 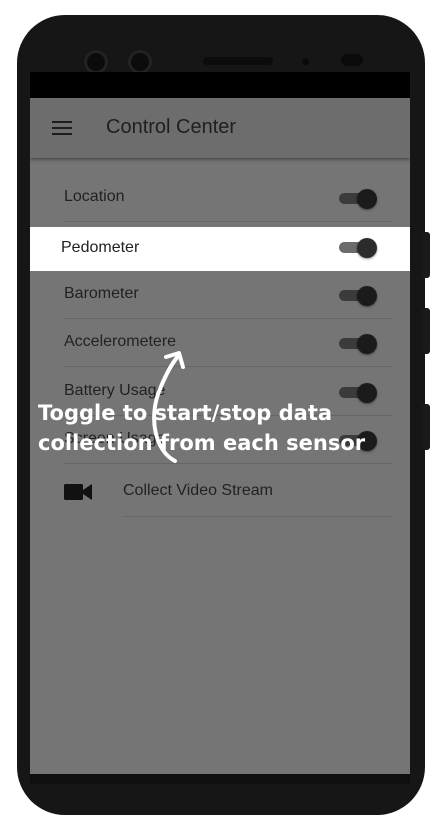 I want to click on video-camera-icon, so click(x=78, y=492).